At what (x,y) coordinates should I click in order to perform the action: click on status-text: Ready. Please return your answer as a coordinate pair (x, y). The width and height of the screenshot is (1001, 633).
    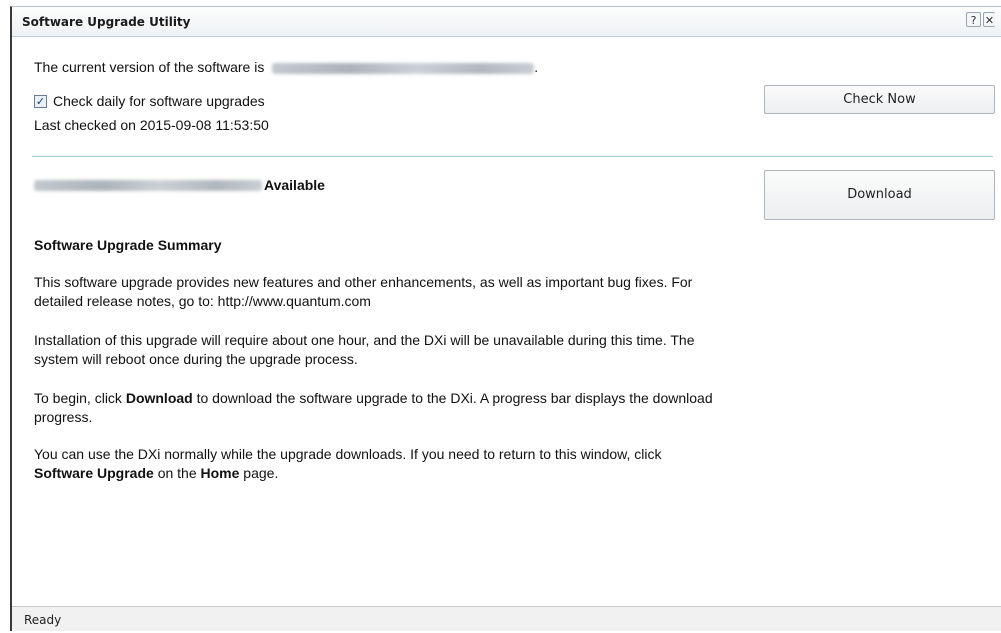
    Looking at the image, I should click on (43, 620).